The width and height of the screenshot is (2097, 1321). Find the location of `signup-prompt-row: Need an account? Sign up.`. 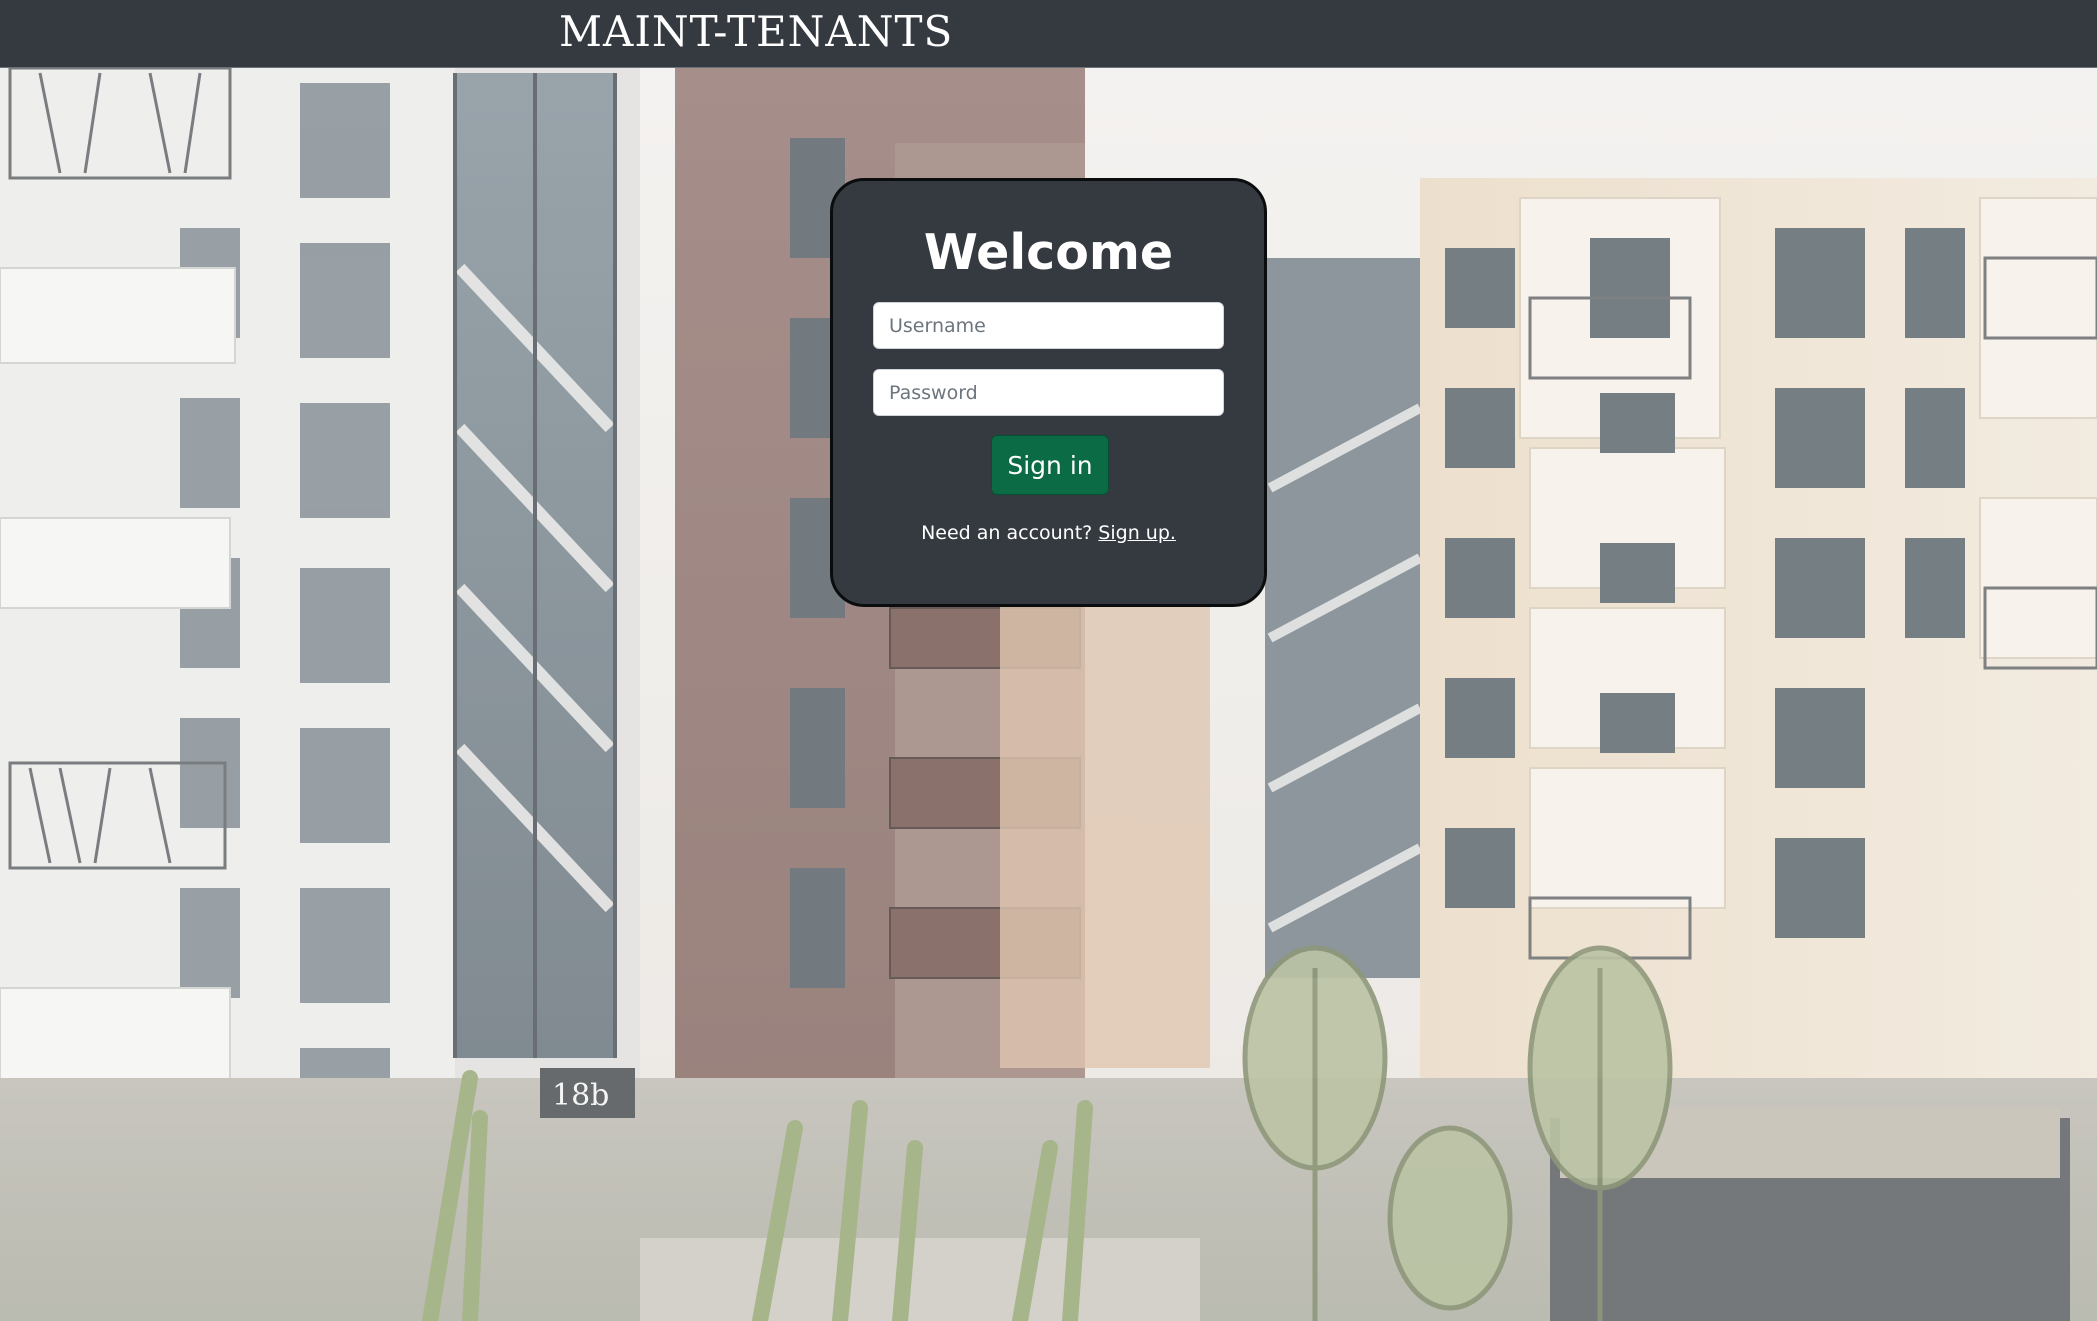

signup-prompt-row: Need an account? Sign up. is located at coordinates (1048, 533).